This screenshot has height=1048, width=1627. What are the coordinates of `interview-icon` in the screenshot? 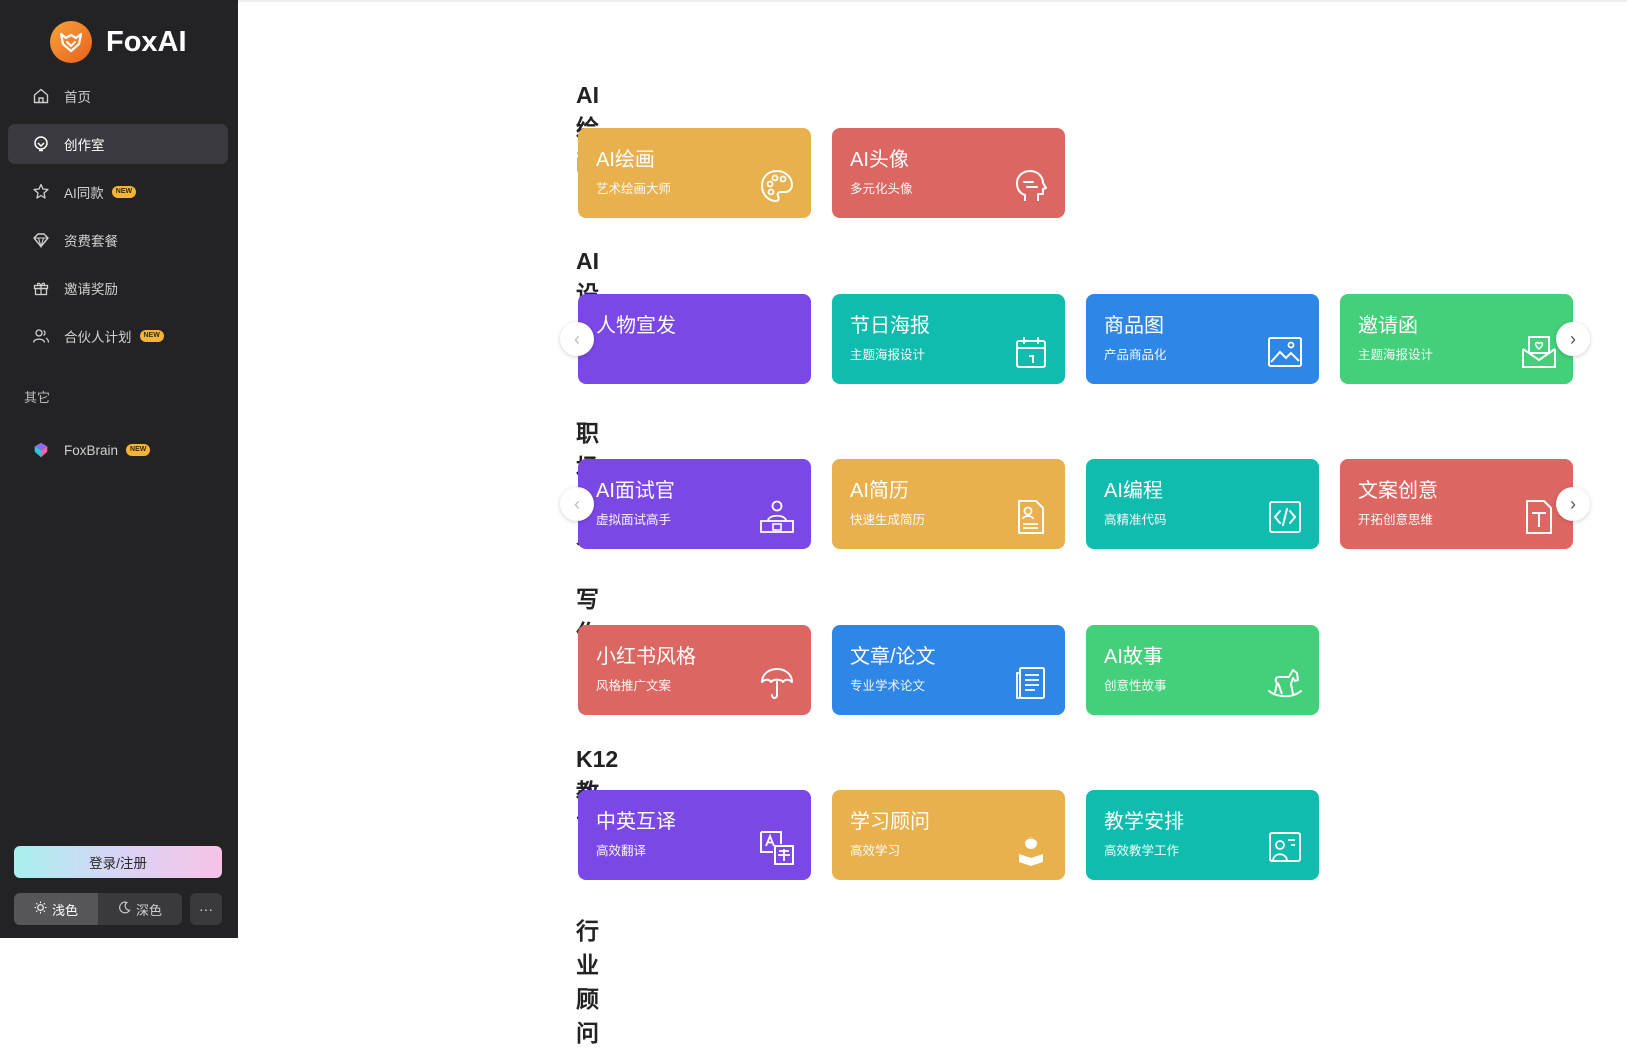 It's located at (777, 516).